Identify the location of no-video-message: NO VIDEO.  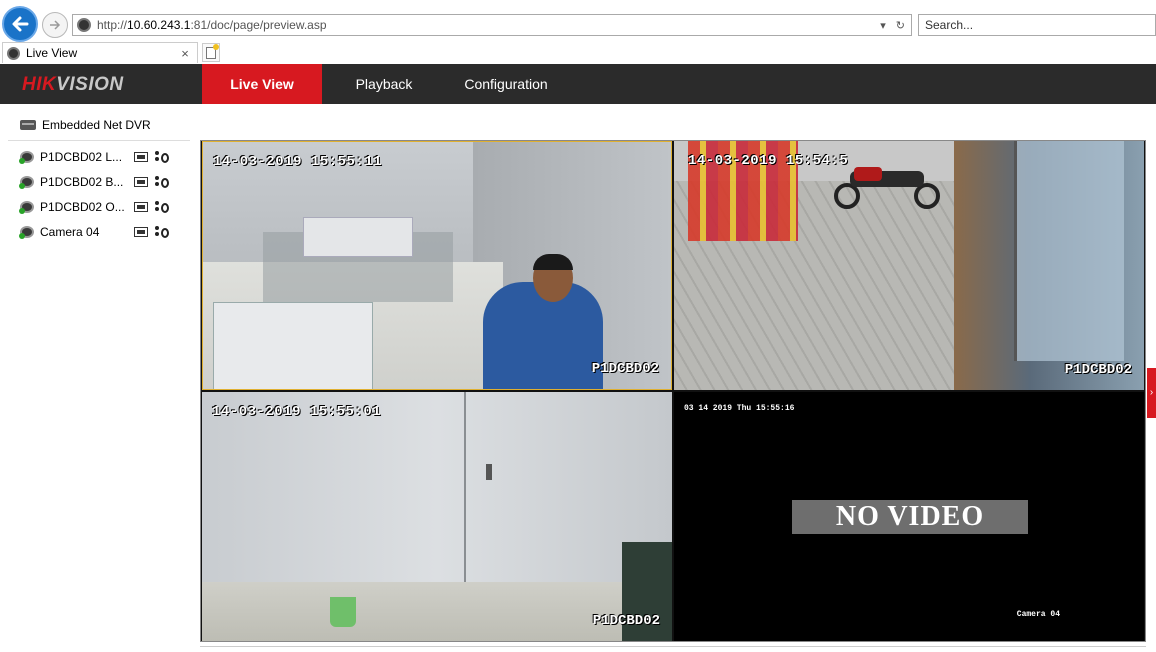
(910, 517).